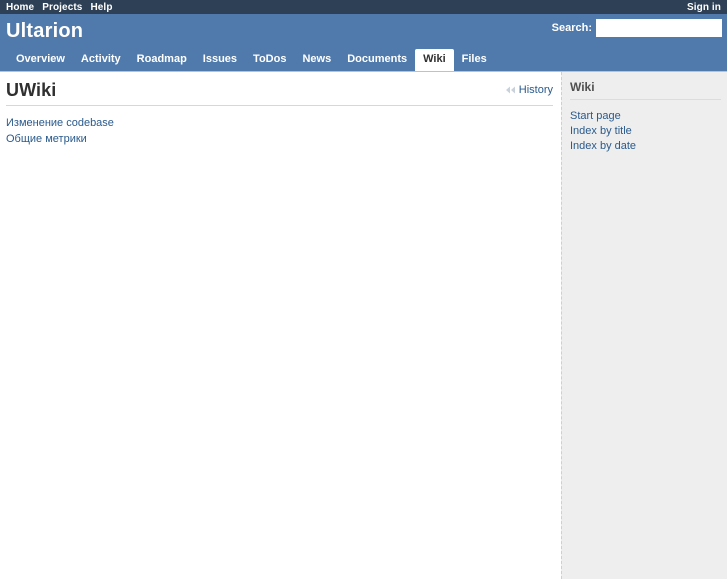  Describe the element at coordinates (220, 60) in the screenshot. I see `tab-issues: Issues` at that location.